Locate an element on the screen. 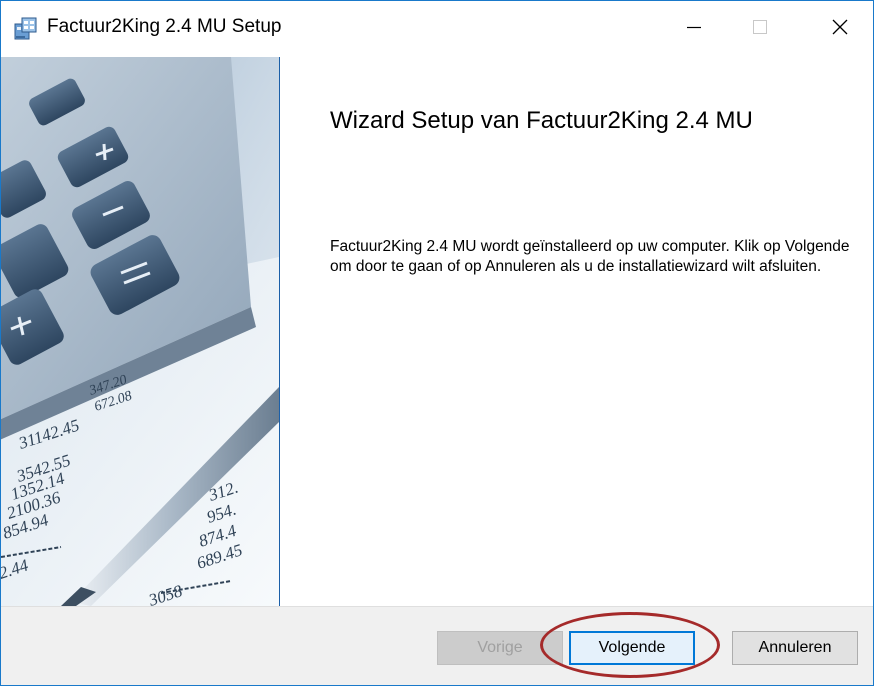 This screenshot has height=686, width=874. next-button: Volgende is located at coordinates (632, 648).